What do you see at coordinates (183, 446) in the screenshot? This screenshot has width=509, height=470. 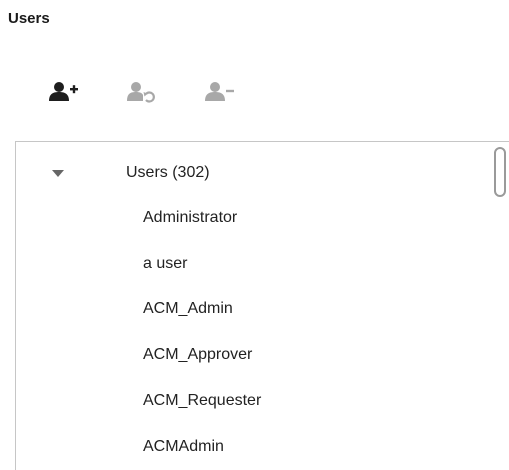 I see `tree-item-label: ACMAdmin` at bounding box center [183, 446].